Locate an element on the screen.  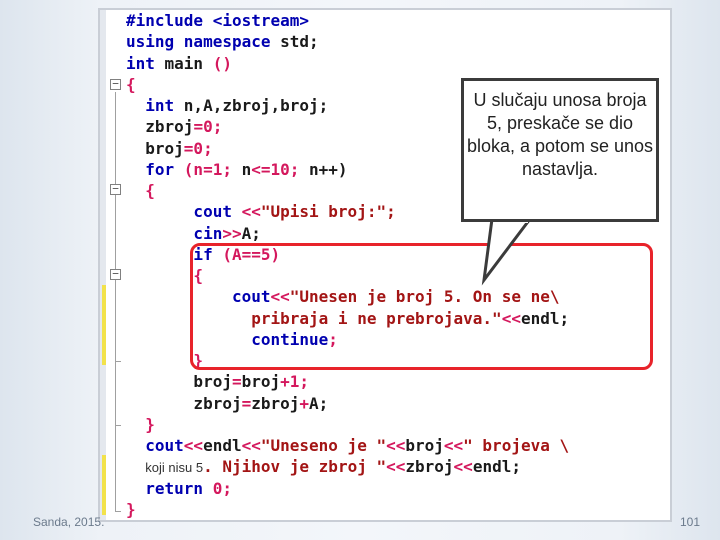
code-token: <=10; is located at coordinates (280, 169).